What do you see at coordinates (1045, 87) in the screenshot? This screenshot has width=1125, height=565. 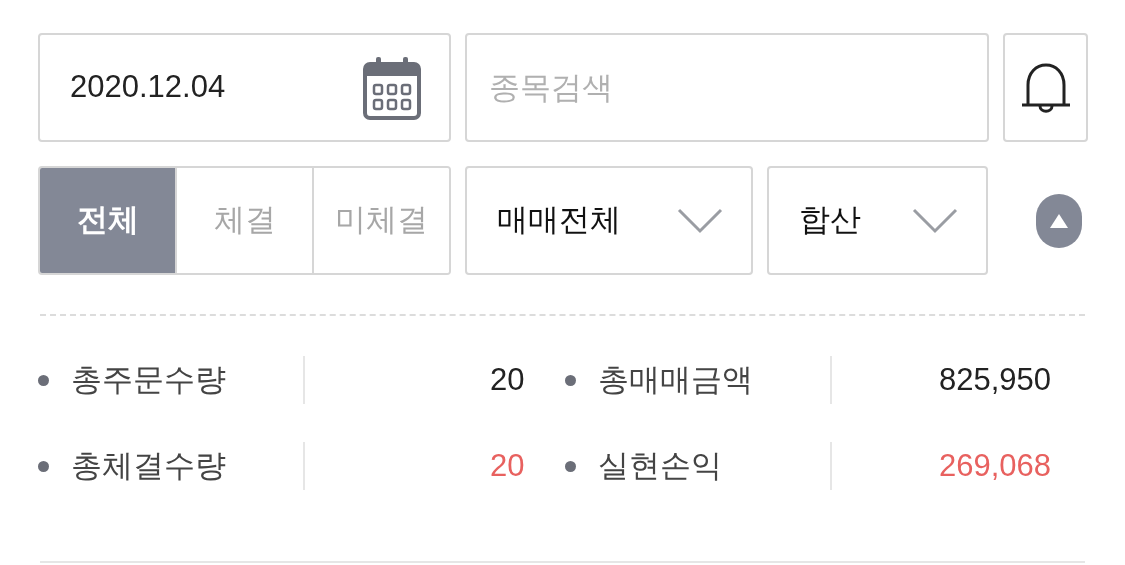 I see `bell-button` at bounding box center [1045, 87].